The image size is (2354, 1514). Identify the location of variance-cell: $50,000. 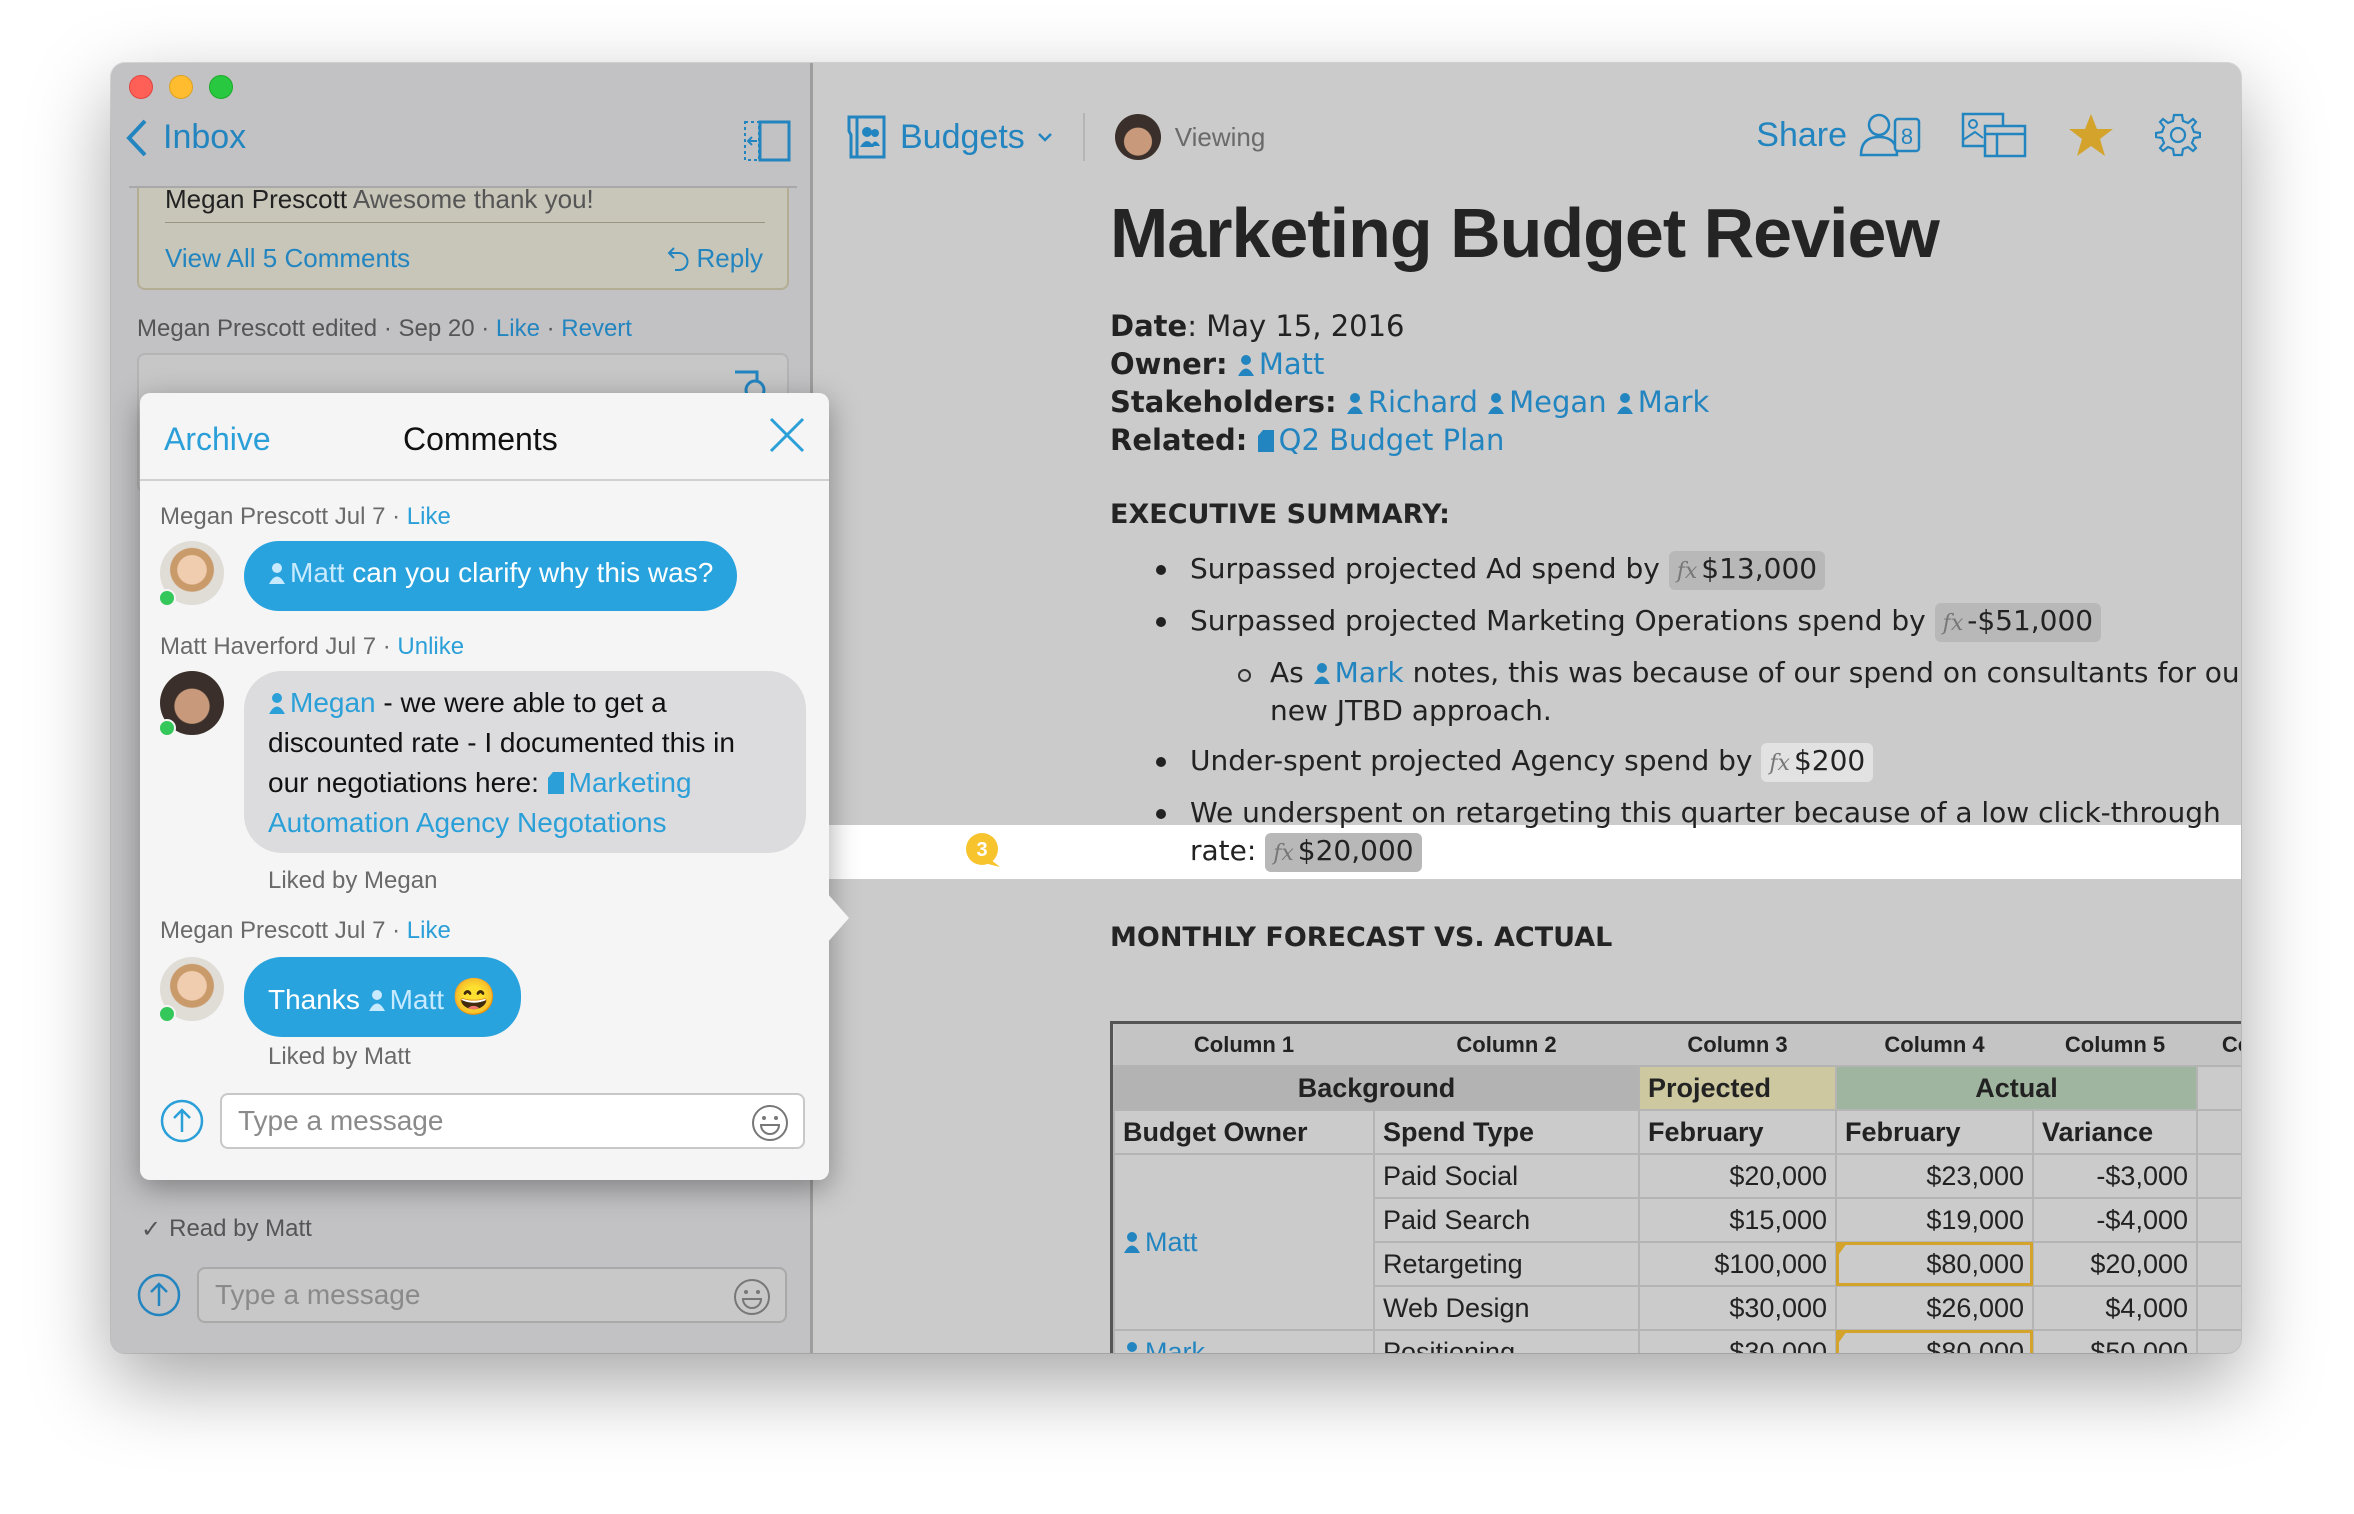
(2115, 1341).